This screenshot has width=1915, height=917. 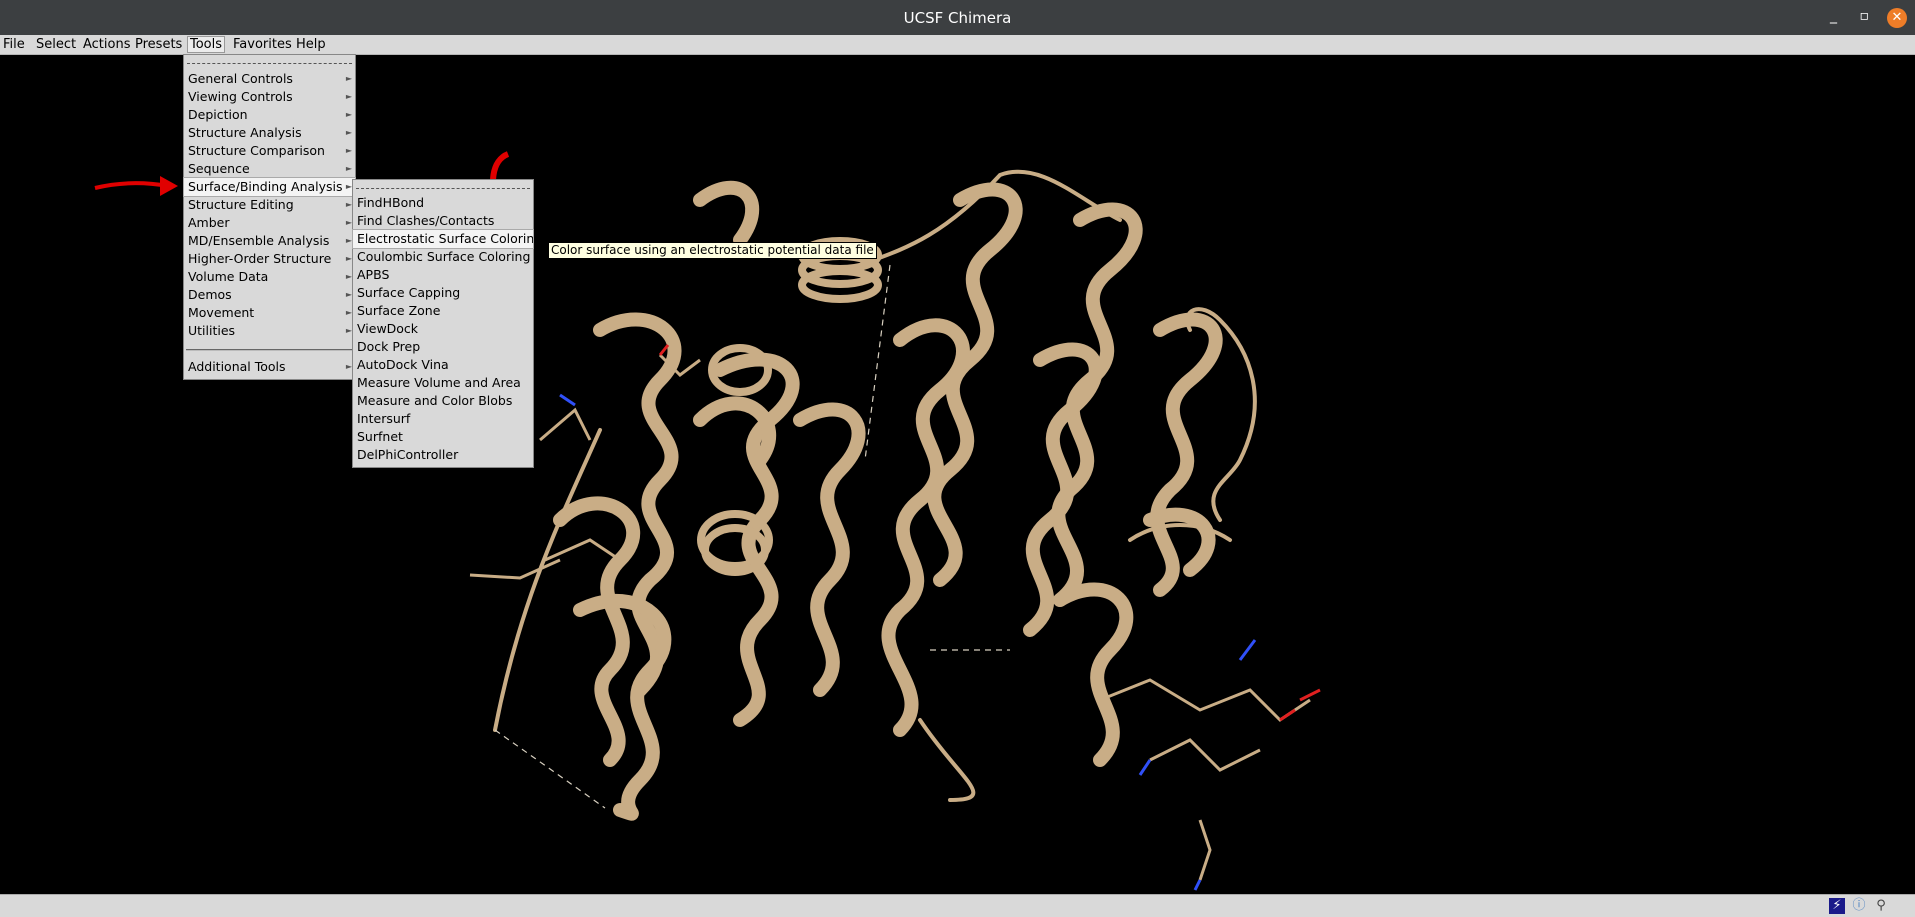 What do you see at coordinates (269, 313) in the screenshot?
I see `tools-movement: Movement ►` at bounding box center [269, 313].